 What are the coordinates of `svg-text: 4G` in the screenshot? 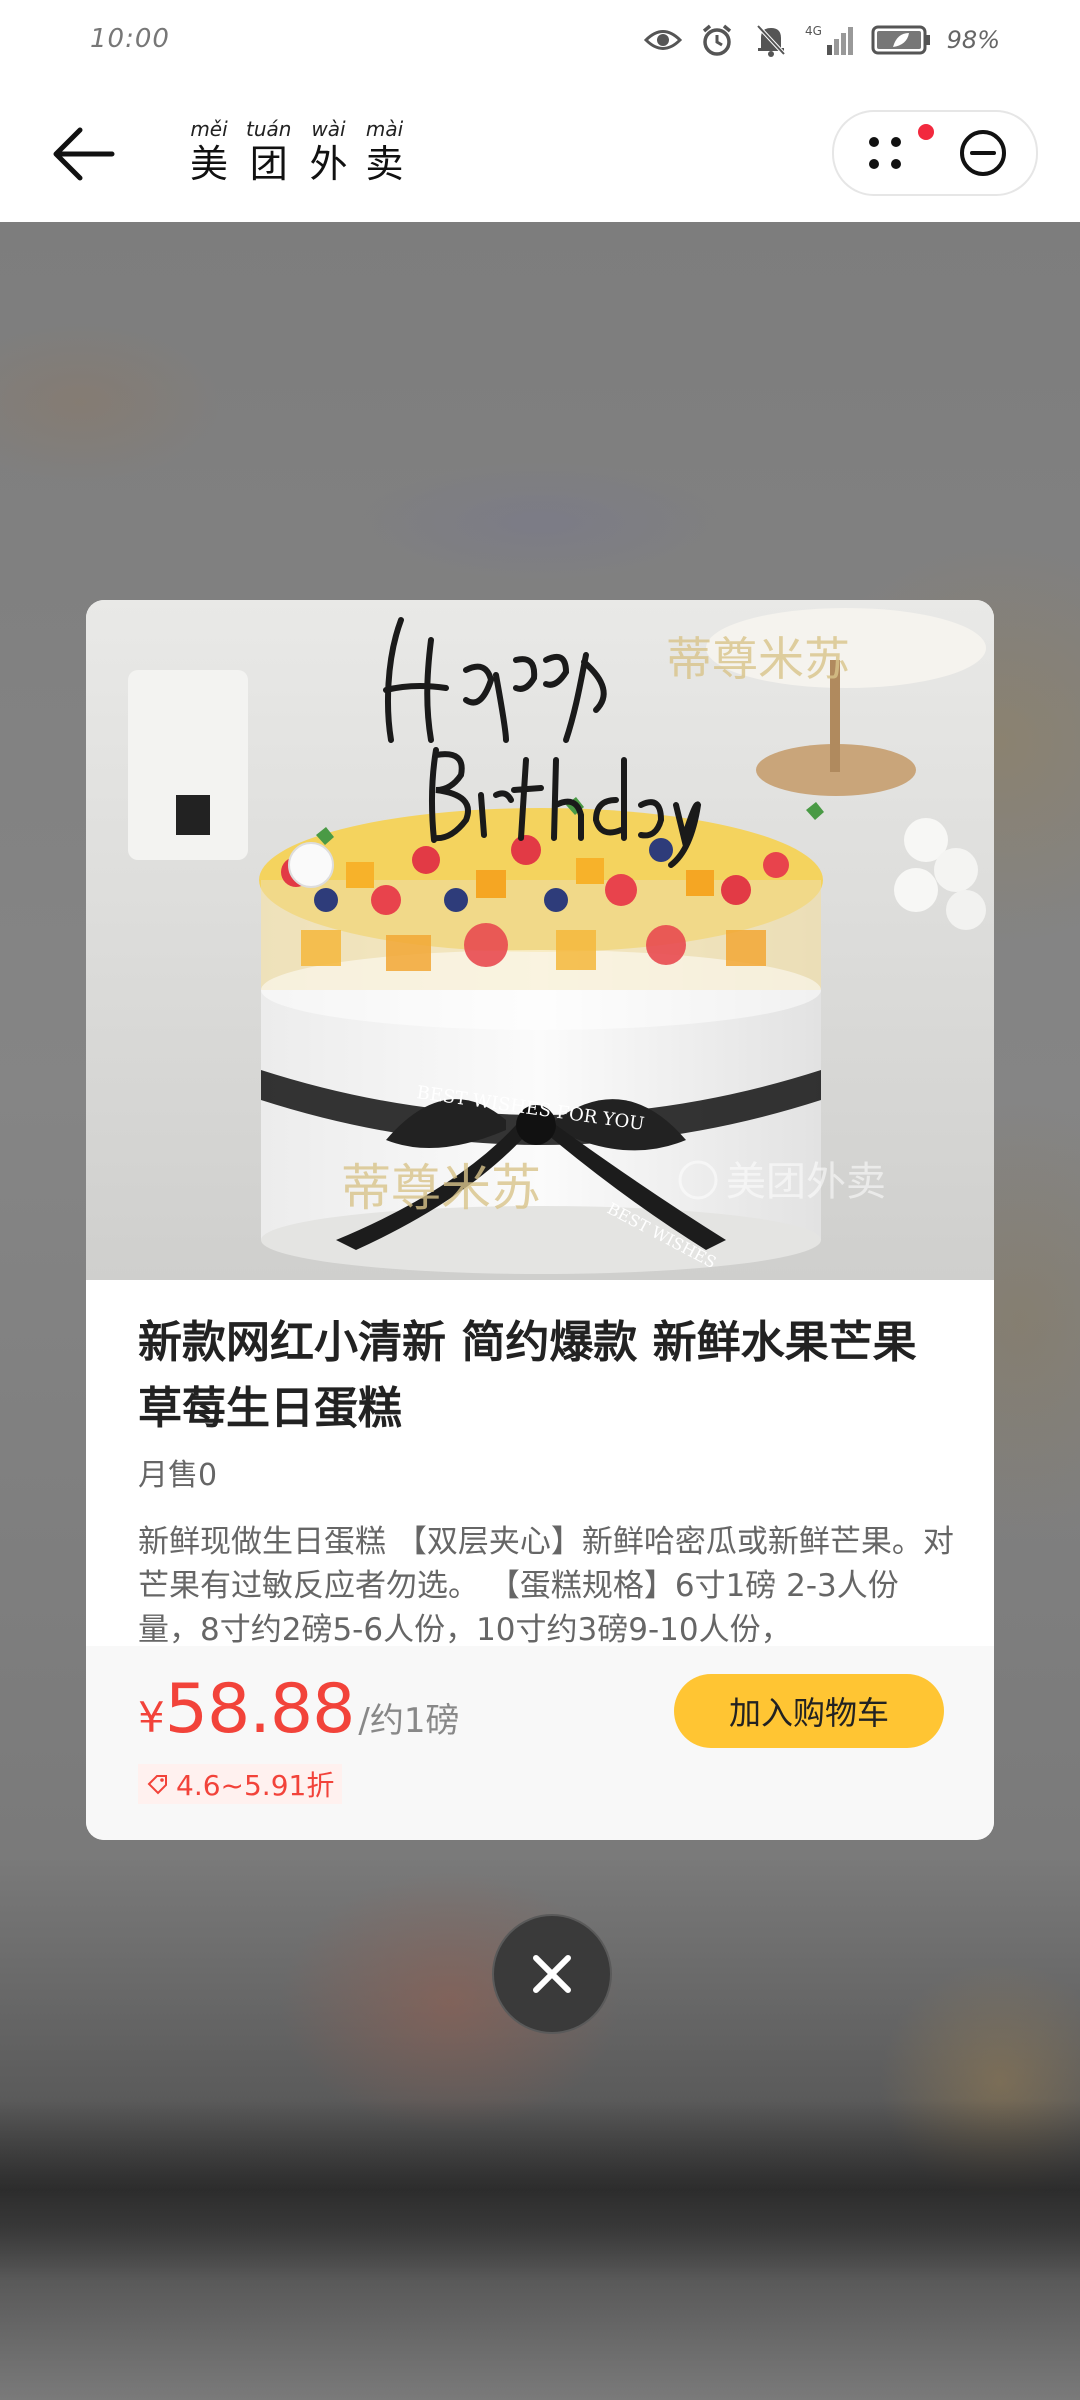 It's located at (813, 31).